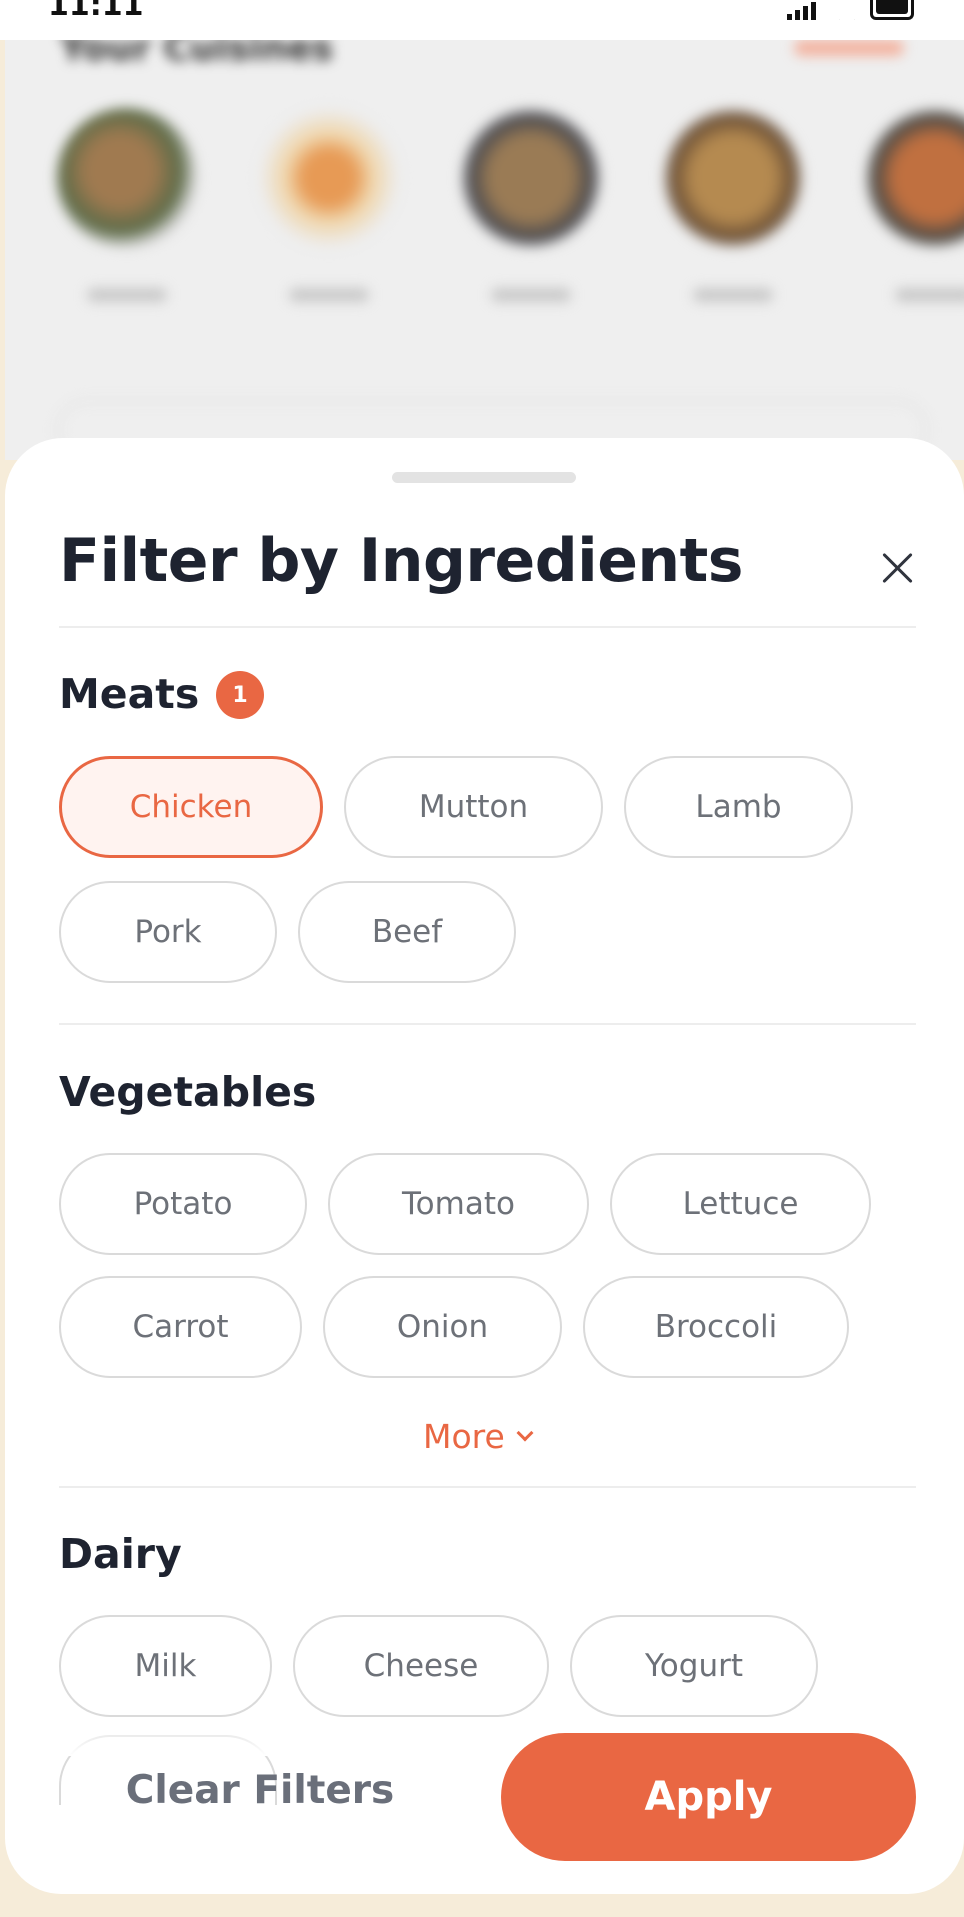 The height and width of the screenshot is (1917, 964). I want to click on chip-onion: Onion, so click(442, 1327).